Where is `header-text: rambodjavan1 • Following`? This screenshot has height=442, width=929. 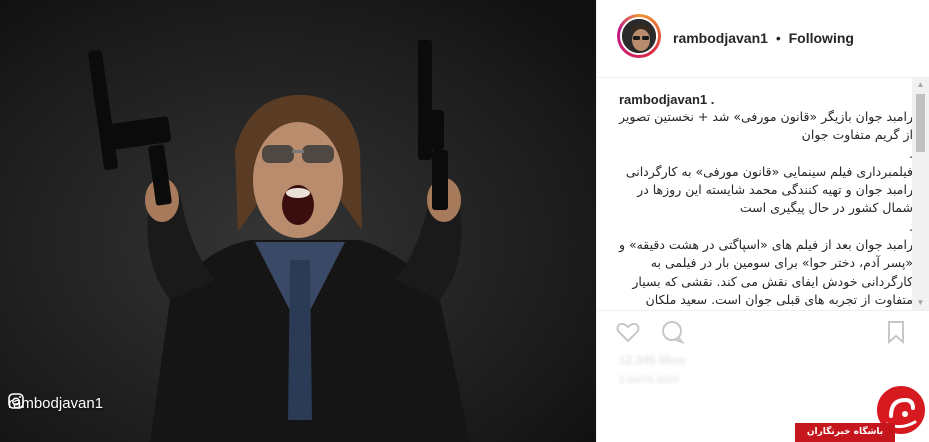 header-text: rambodjavan1 • Following is located at coordinates (763, 38).